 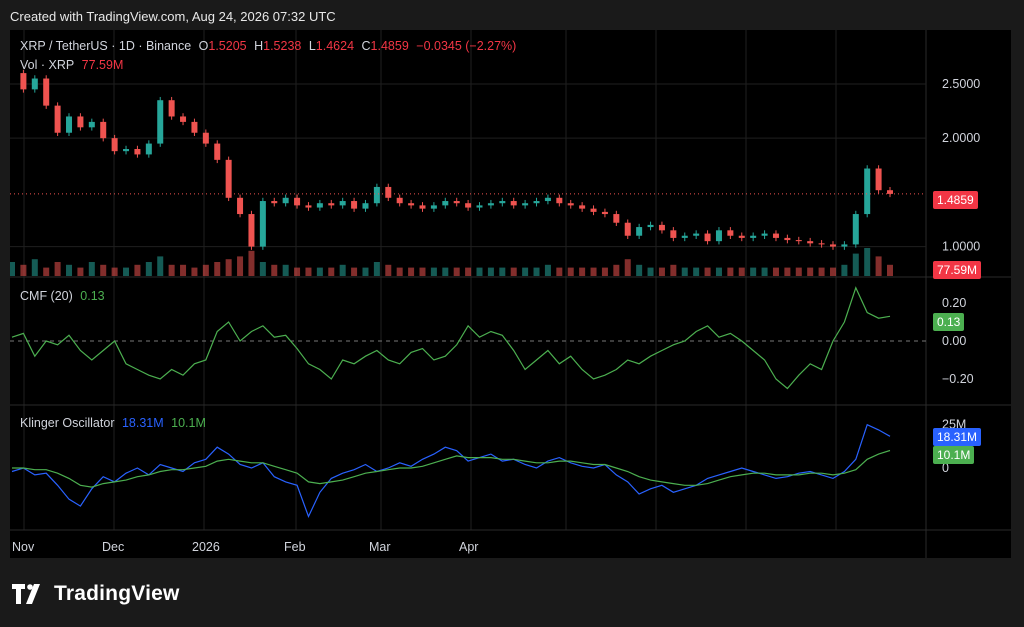 What do you see at coordinates (955, 200) in the screenshot?
I see `price-tag: 1.4859` at bounding box center [955, 200].